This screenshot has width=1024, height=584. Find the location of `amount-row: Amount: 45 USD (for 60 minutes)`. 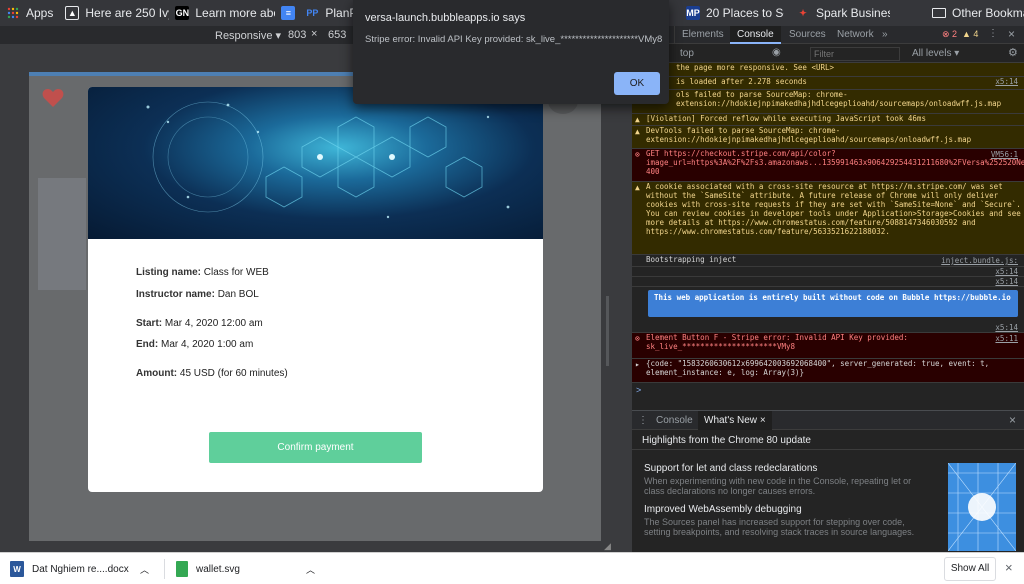

amount-row: Amount: 45 USD (for 60 minutes) is located at coordinates (212, 373).